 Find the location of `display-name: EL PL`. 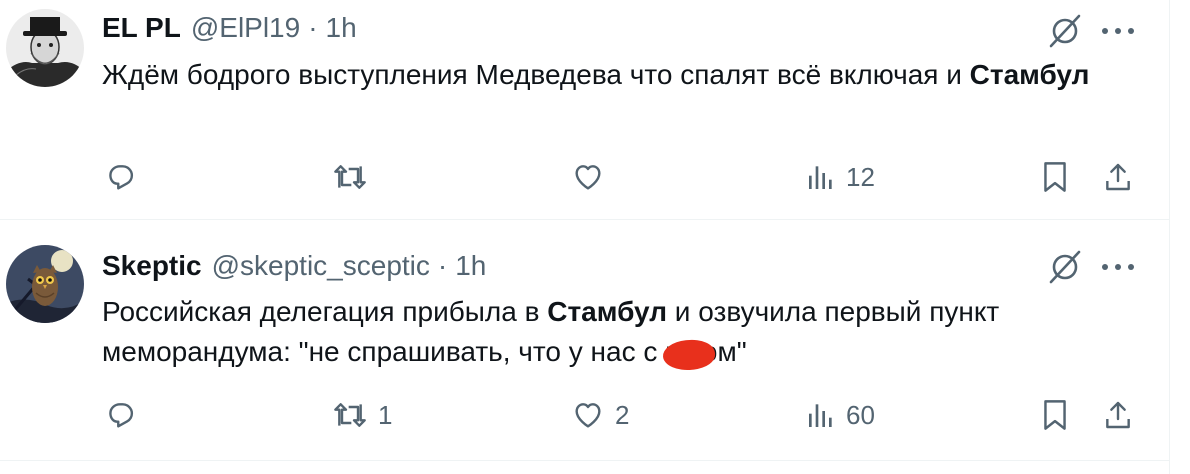

display-name: EL PL is located at coordinates (141, 28).